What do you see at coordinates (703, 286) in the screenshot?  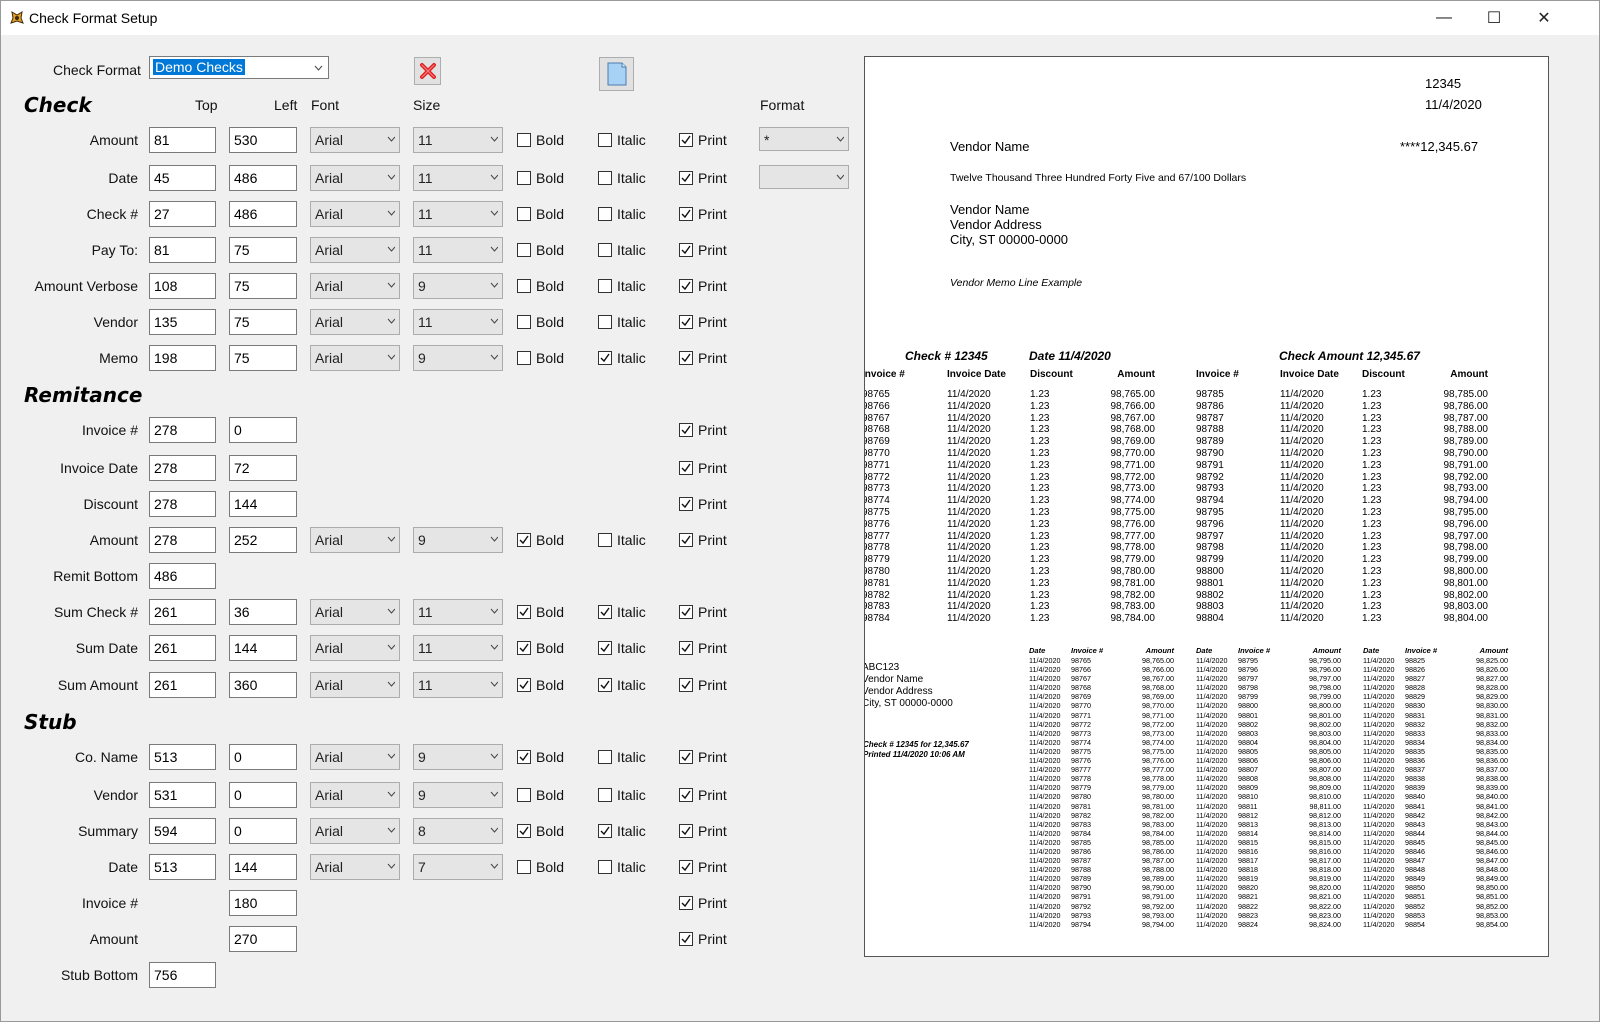 I see `check-amount-verbose-print-checkbox: Print` at bounding box center [703, 286].